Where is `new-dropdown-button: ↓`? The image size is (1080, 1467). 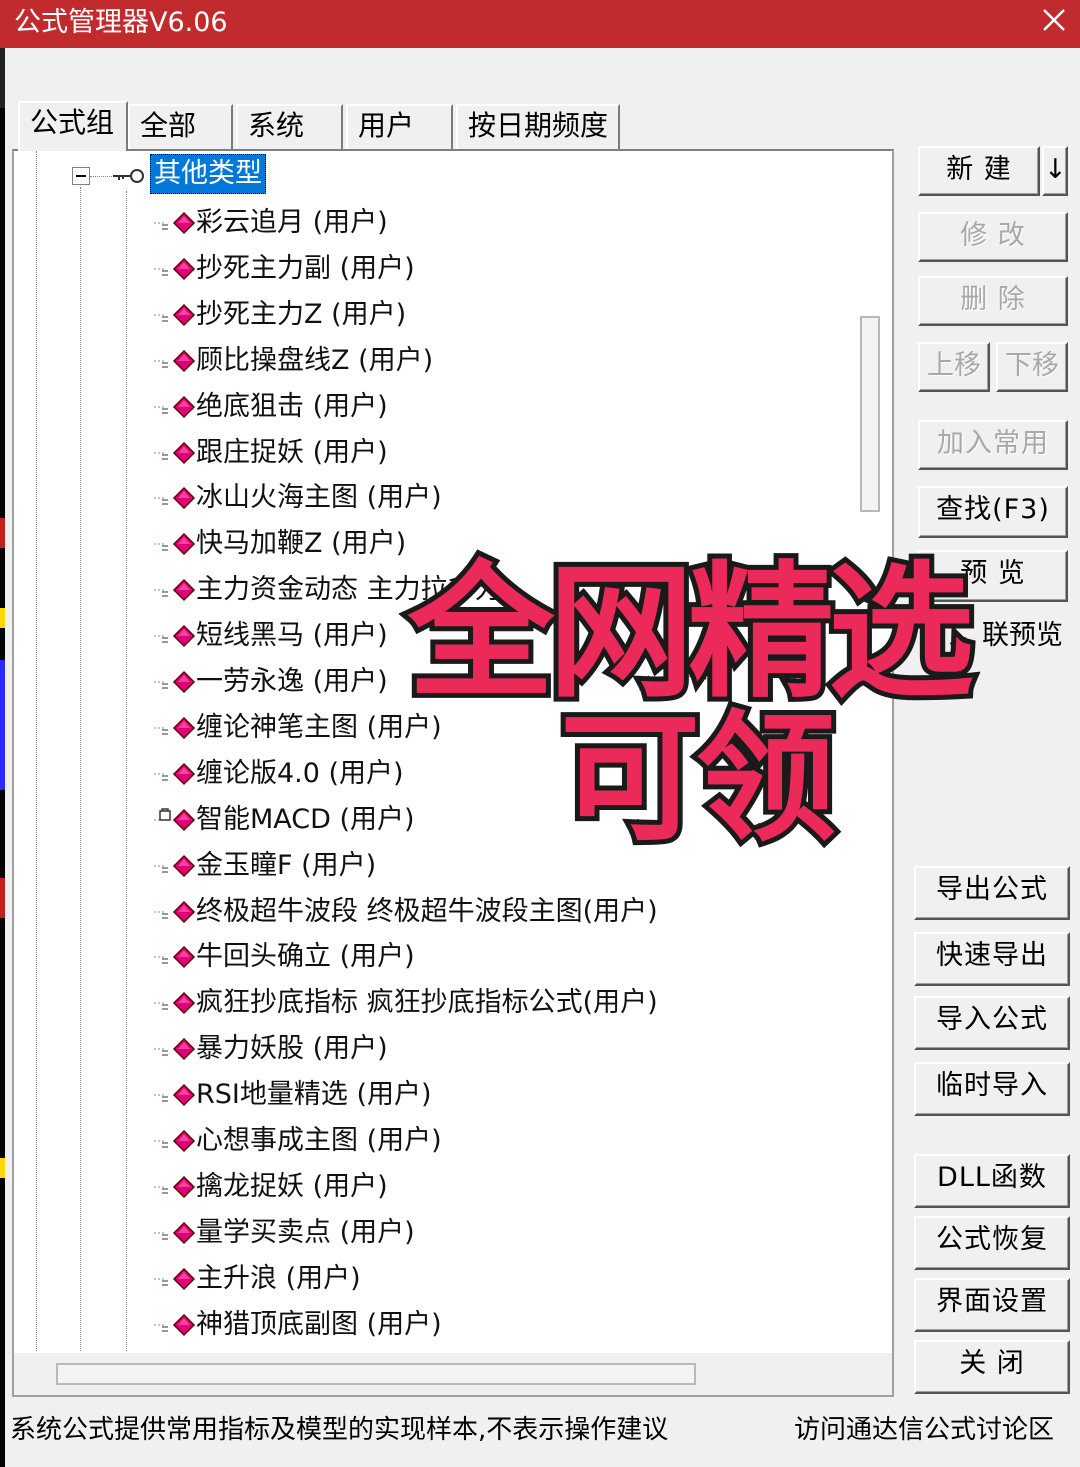
new-dropdown-button: ↓ is located at coordinates (1055, 171).